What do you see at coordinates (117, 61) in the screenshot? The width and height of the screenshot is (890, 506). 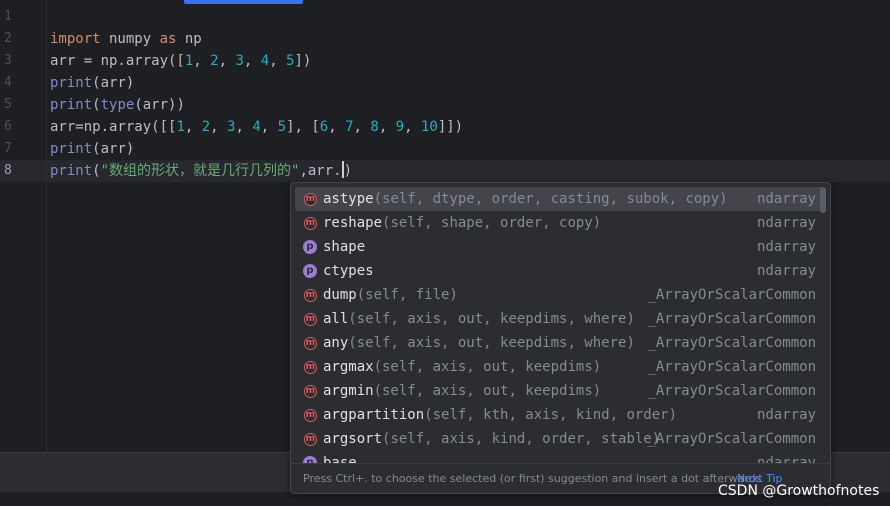 I see `code-text: arr = np.array([` at bounding box center [117, 61].